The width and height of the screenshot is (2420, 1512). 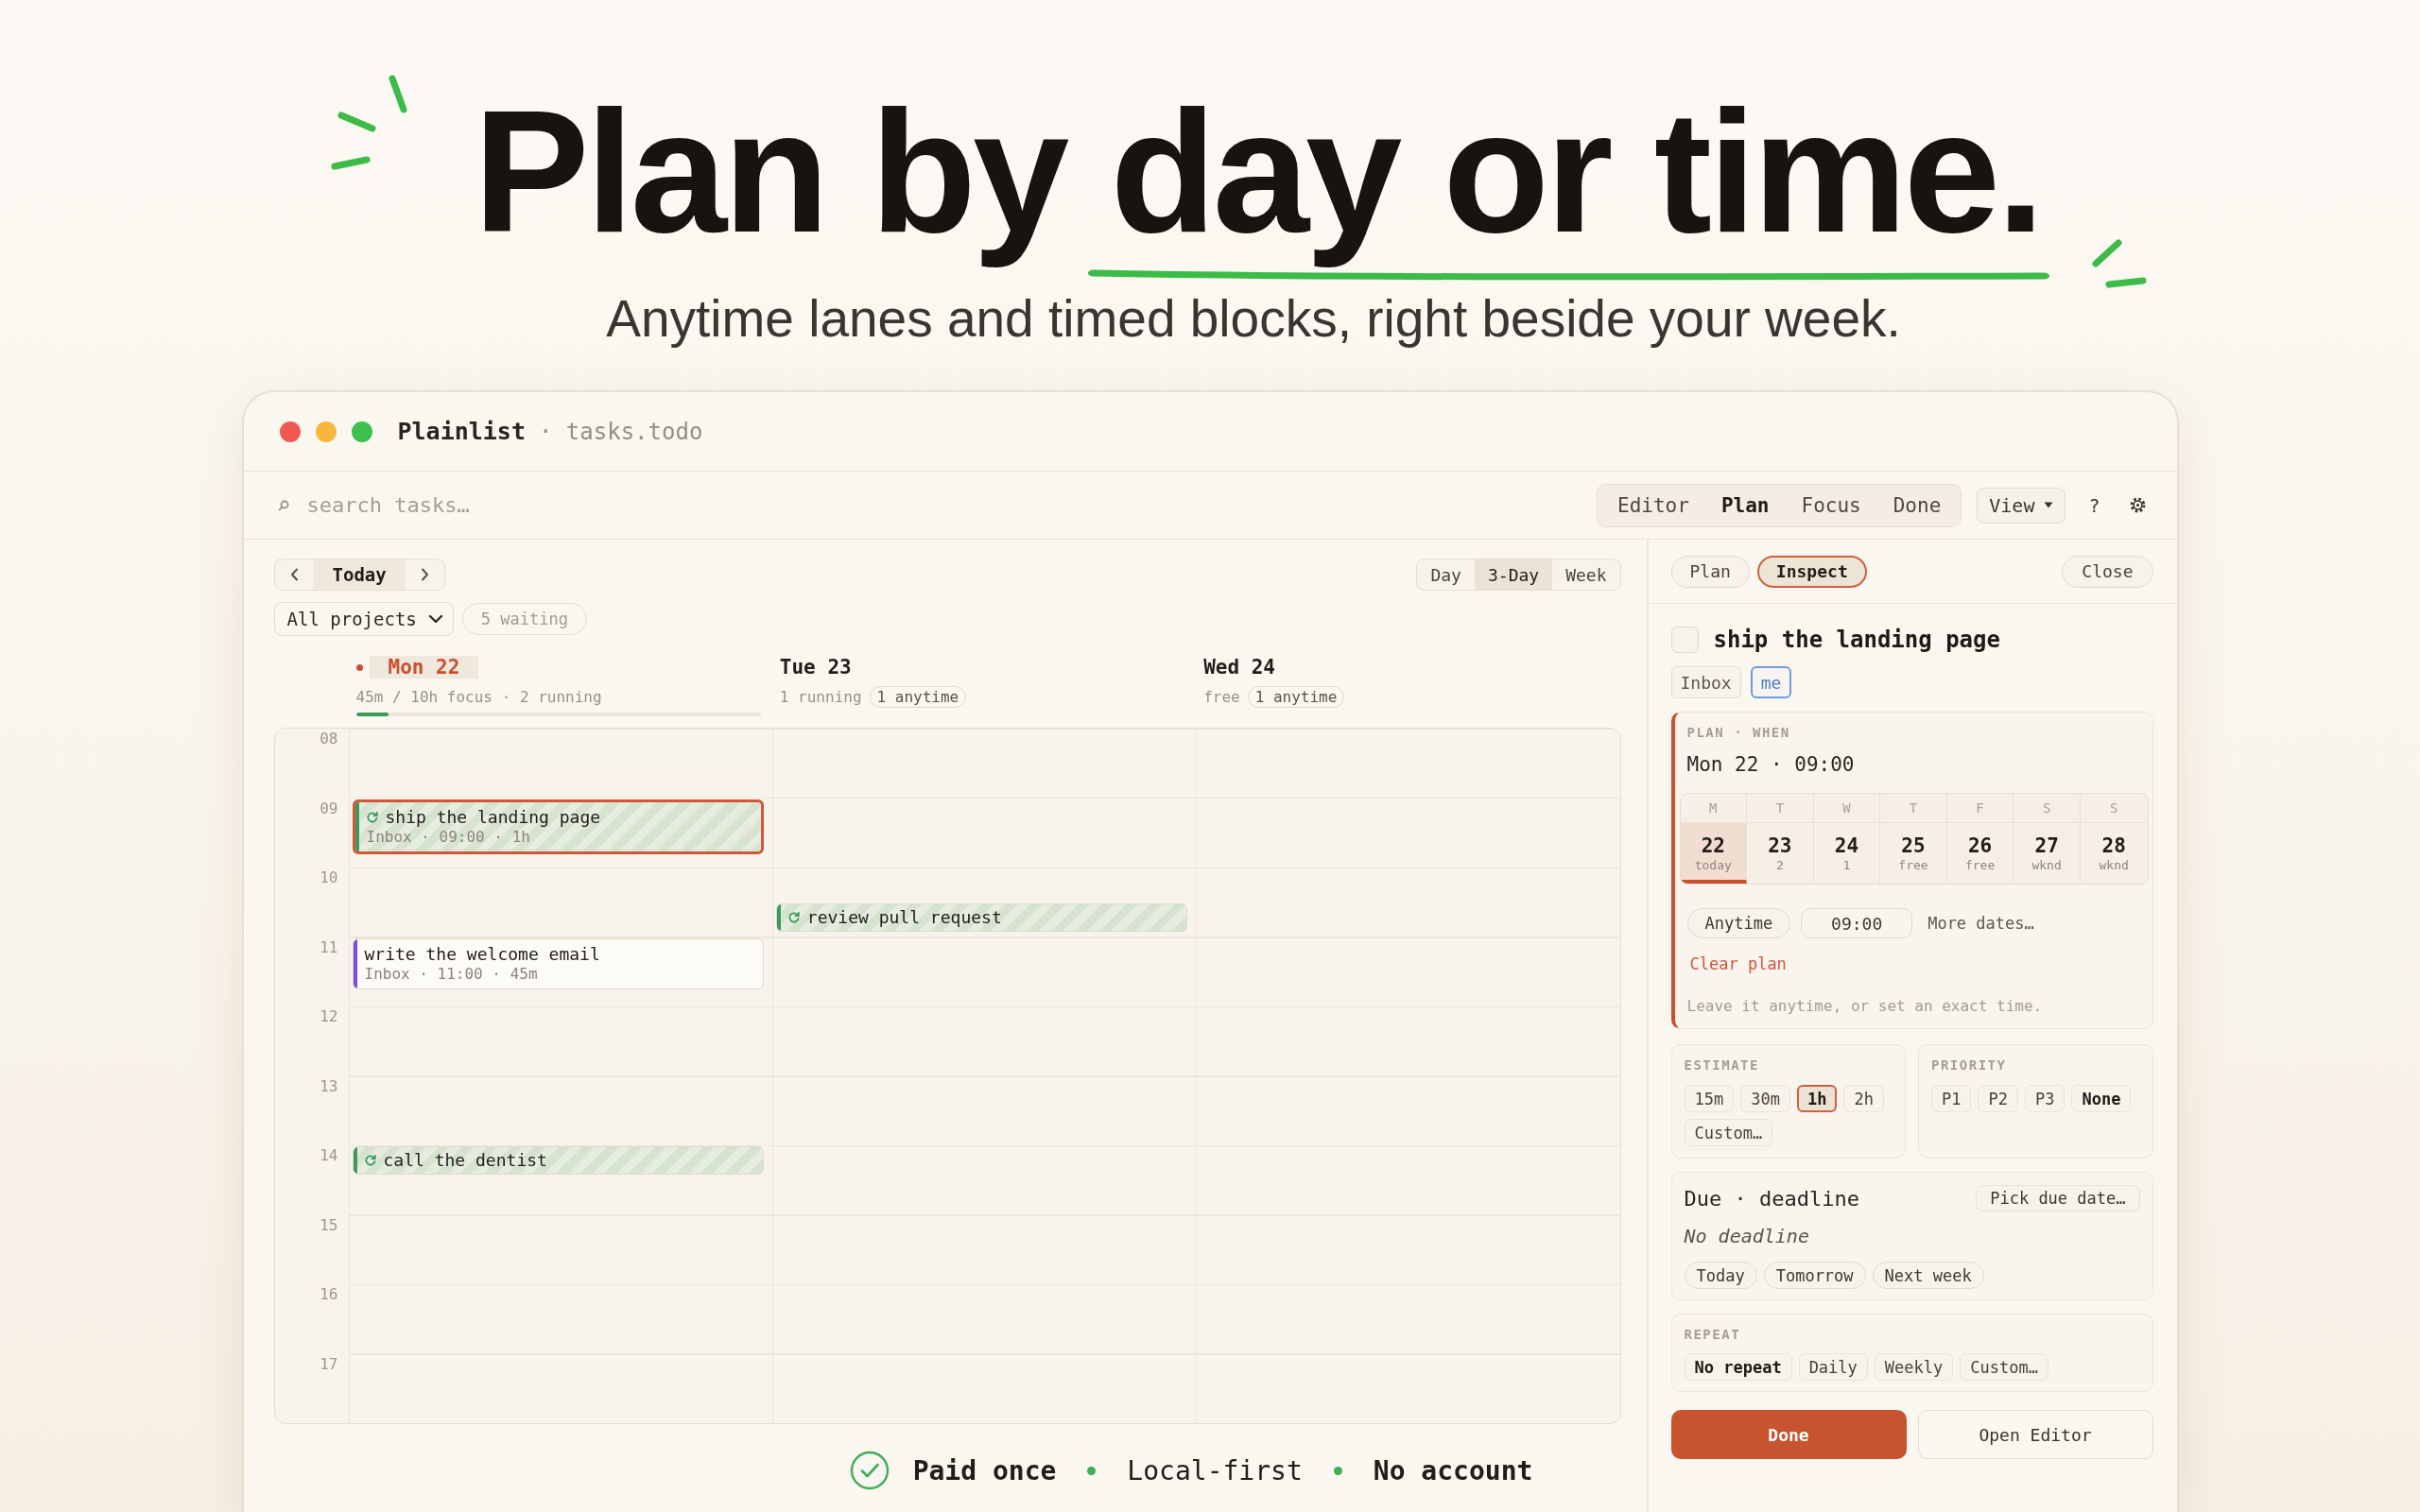 I want to click on hour-label: 11, so click(x=329, y=947).